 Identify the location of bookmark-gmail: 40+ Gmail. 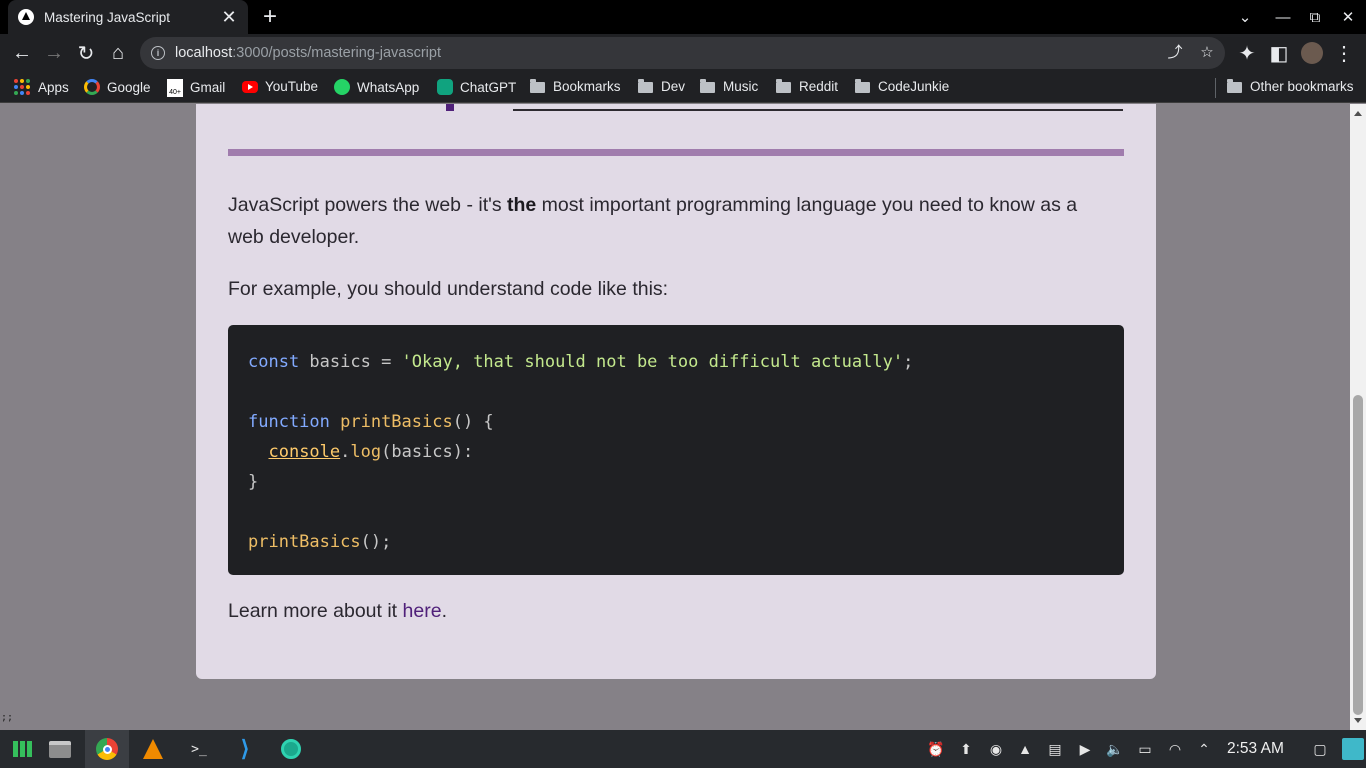
(196, 88).